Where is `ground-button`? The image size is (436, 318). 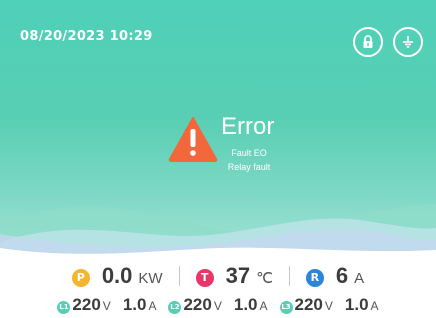
ground-button is located at coordinates (408, 42).